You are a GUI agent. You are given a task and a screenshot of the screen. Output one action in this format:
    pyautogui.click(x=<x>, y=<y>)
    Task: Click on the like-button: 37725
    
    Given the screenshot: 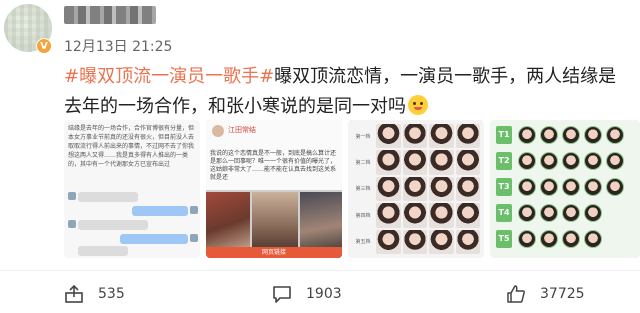 What is the action you would take?
    pyautogui.click(x=545, y=294)
    